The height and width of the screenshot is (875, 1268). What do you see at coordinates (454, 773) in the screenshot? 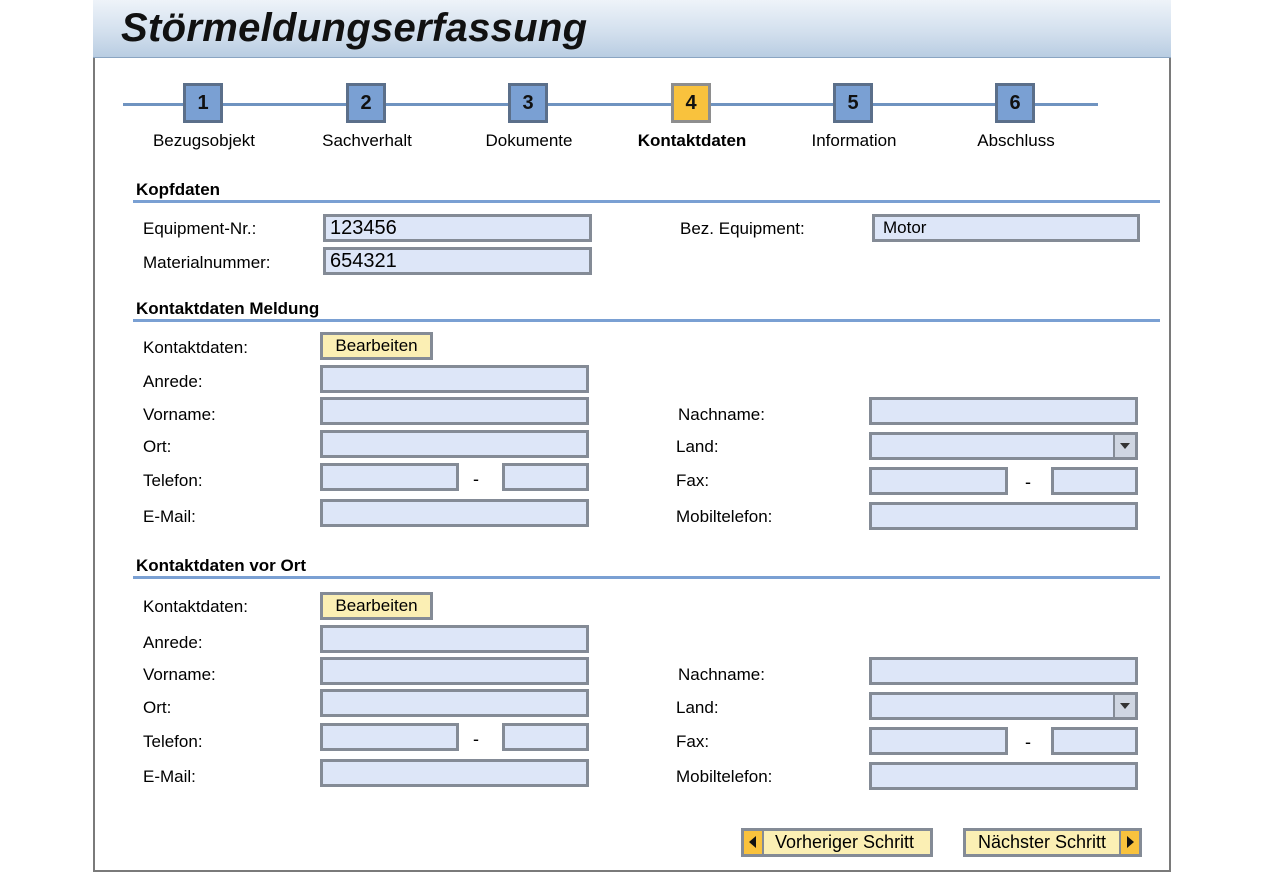
I see `vorort-email-field` at bounding box center [454, 773].